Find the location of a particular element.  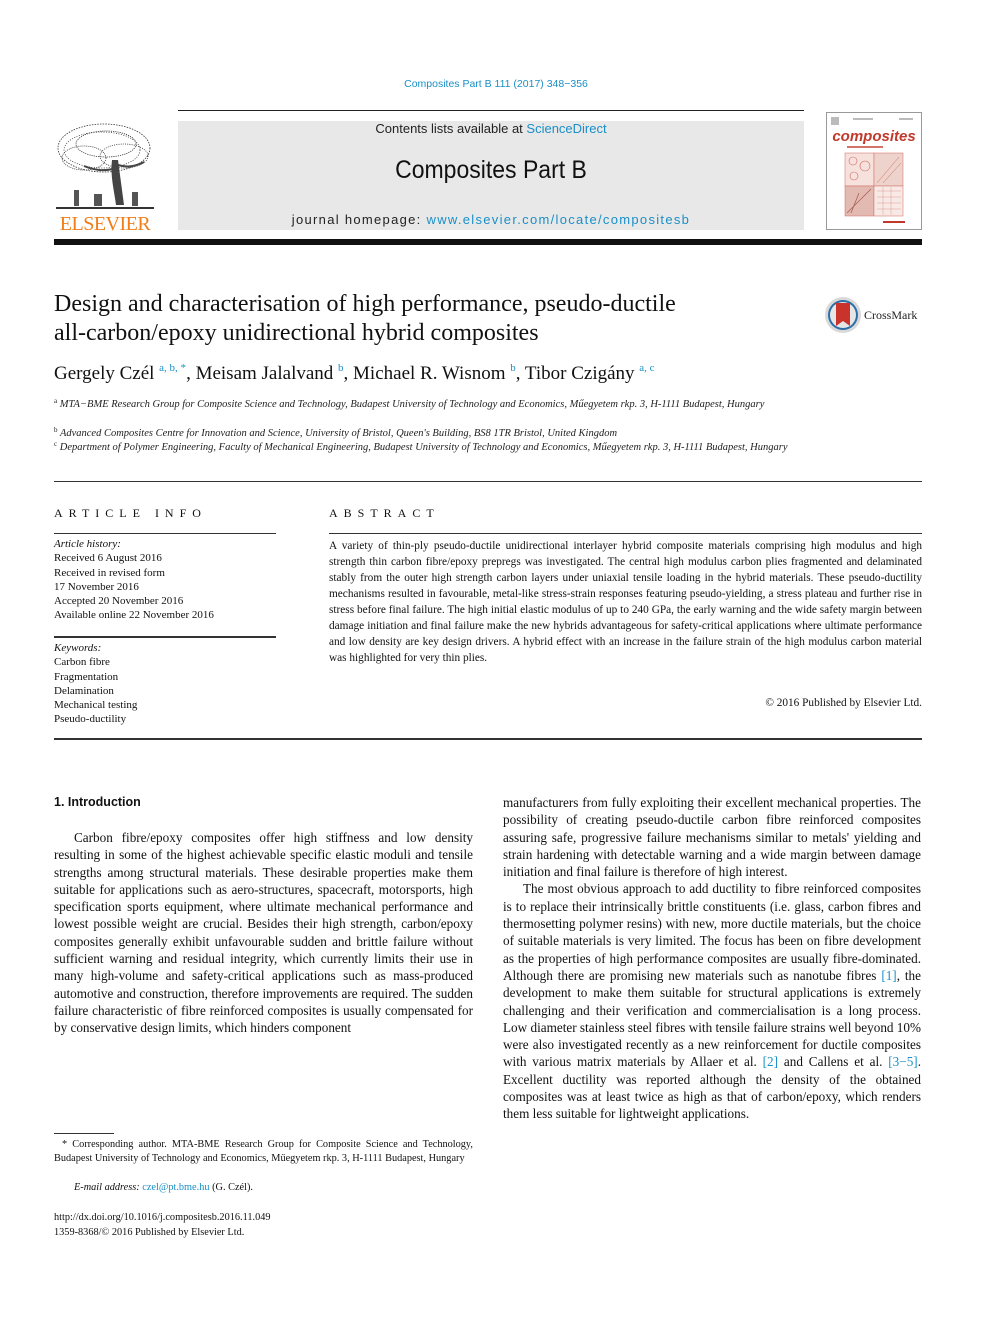

elsevier-tree-icon is located at coordinates (105, 166).